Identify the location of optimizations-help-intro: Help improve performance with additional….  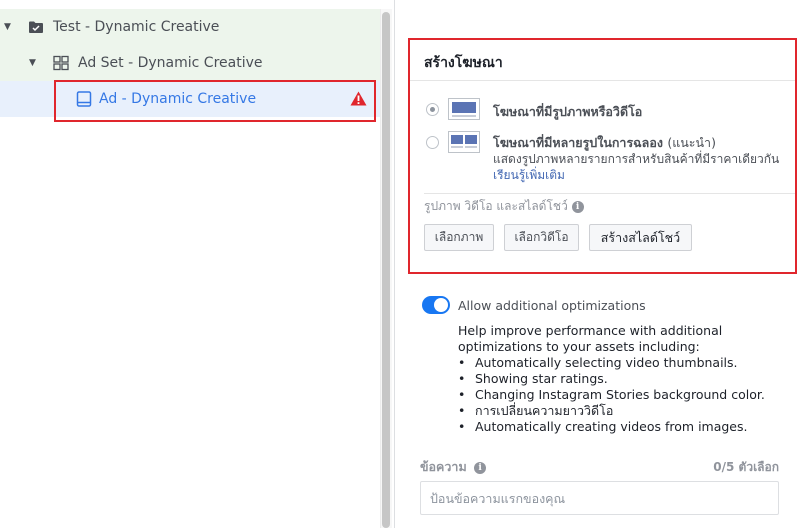
(590, 338).